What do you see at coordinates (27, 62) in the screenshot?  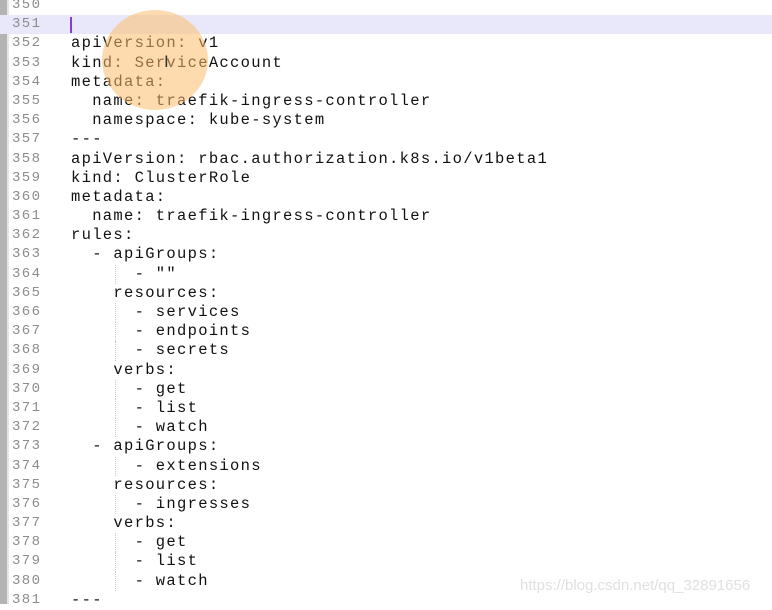 I see `line-number: 353` at bounding box center [27, 62].